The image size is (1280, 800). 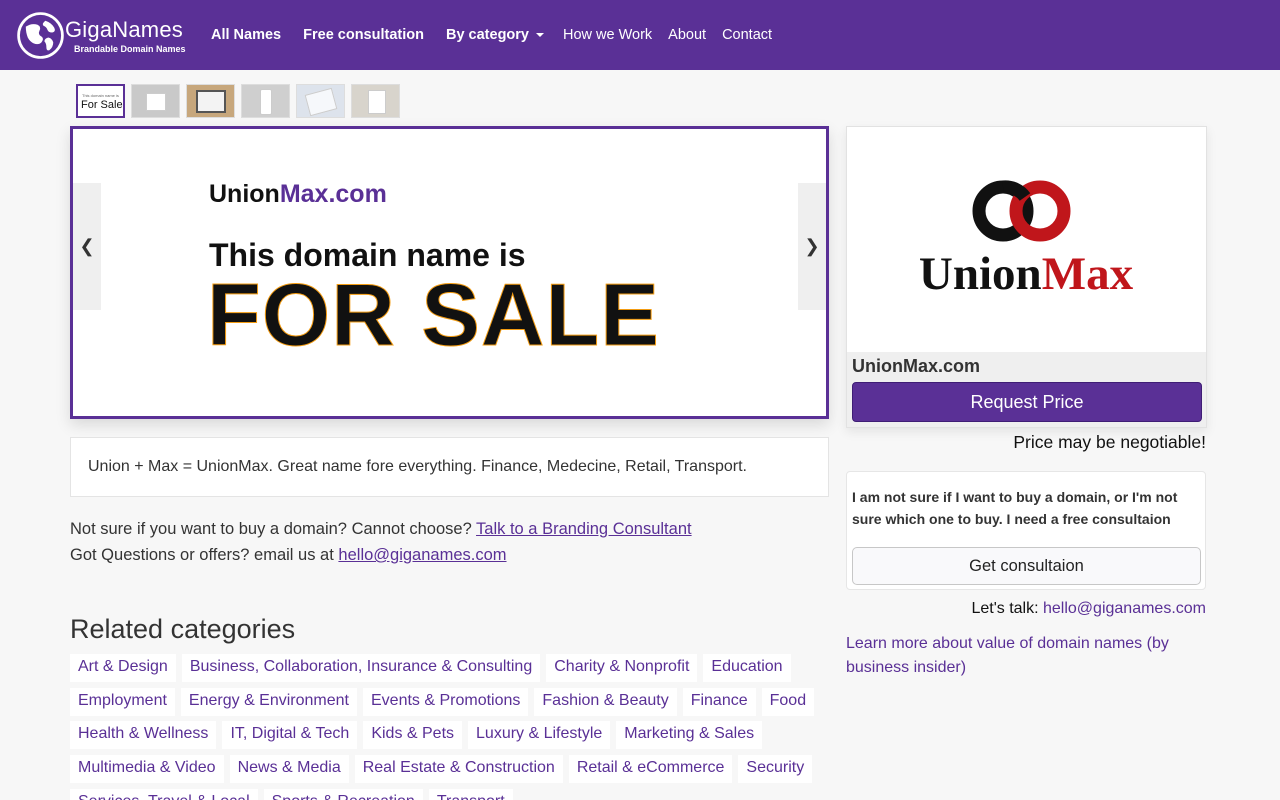 I want to click on carousel-thumbnails: This domain name is For Sale, so click(x=238, y=101).